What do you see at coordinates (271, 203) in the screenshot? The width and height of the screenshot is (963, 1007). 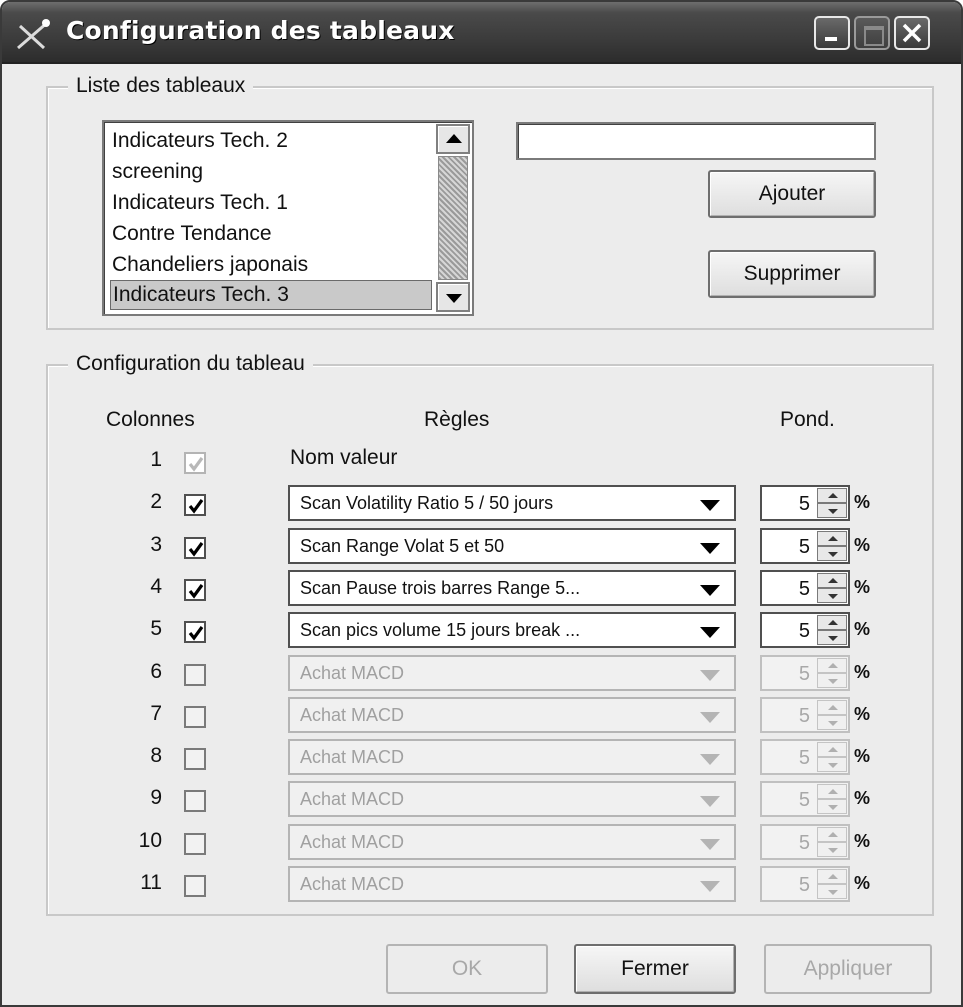 I see `list-item: Indicateurs Tech. 1` at bounding box center [271, 203].